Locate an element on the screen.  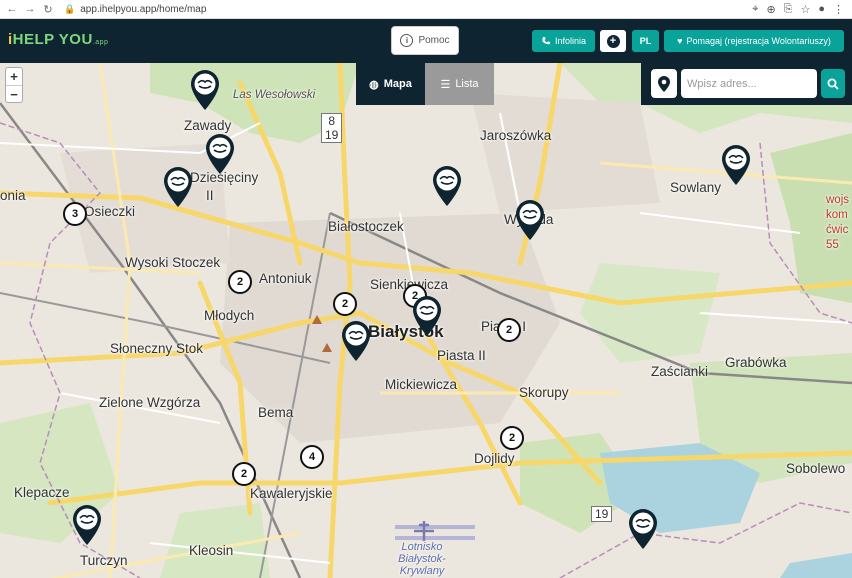
reload-icon: ↻ is located at coordinates (48, 9).